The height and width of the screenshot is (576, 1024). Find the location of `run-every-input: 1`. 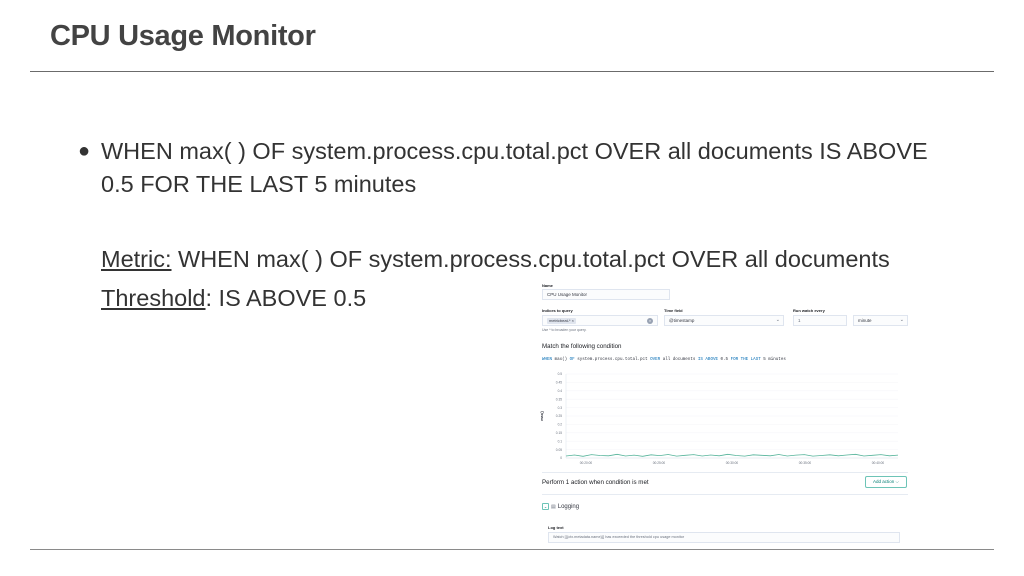

run-every-input: 1 is located at coordinates (820, 320).